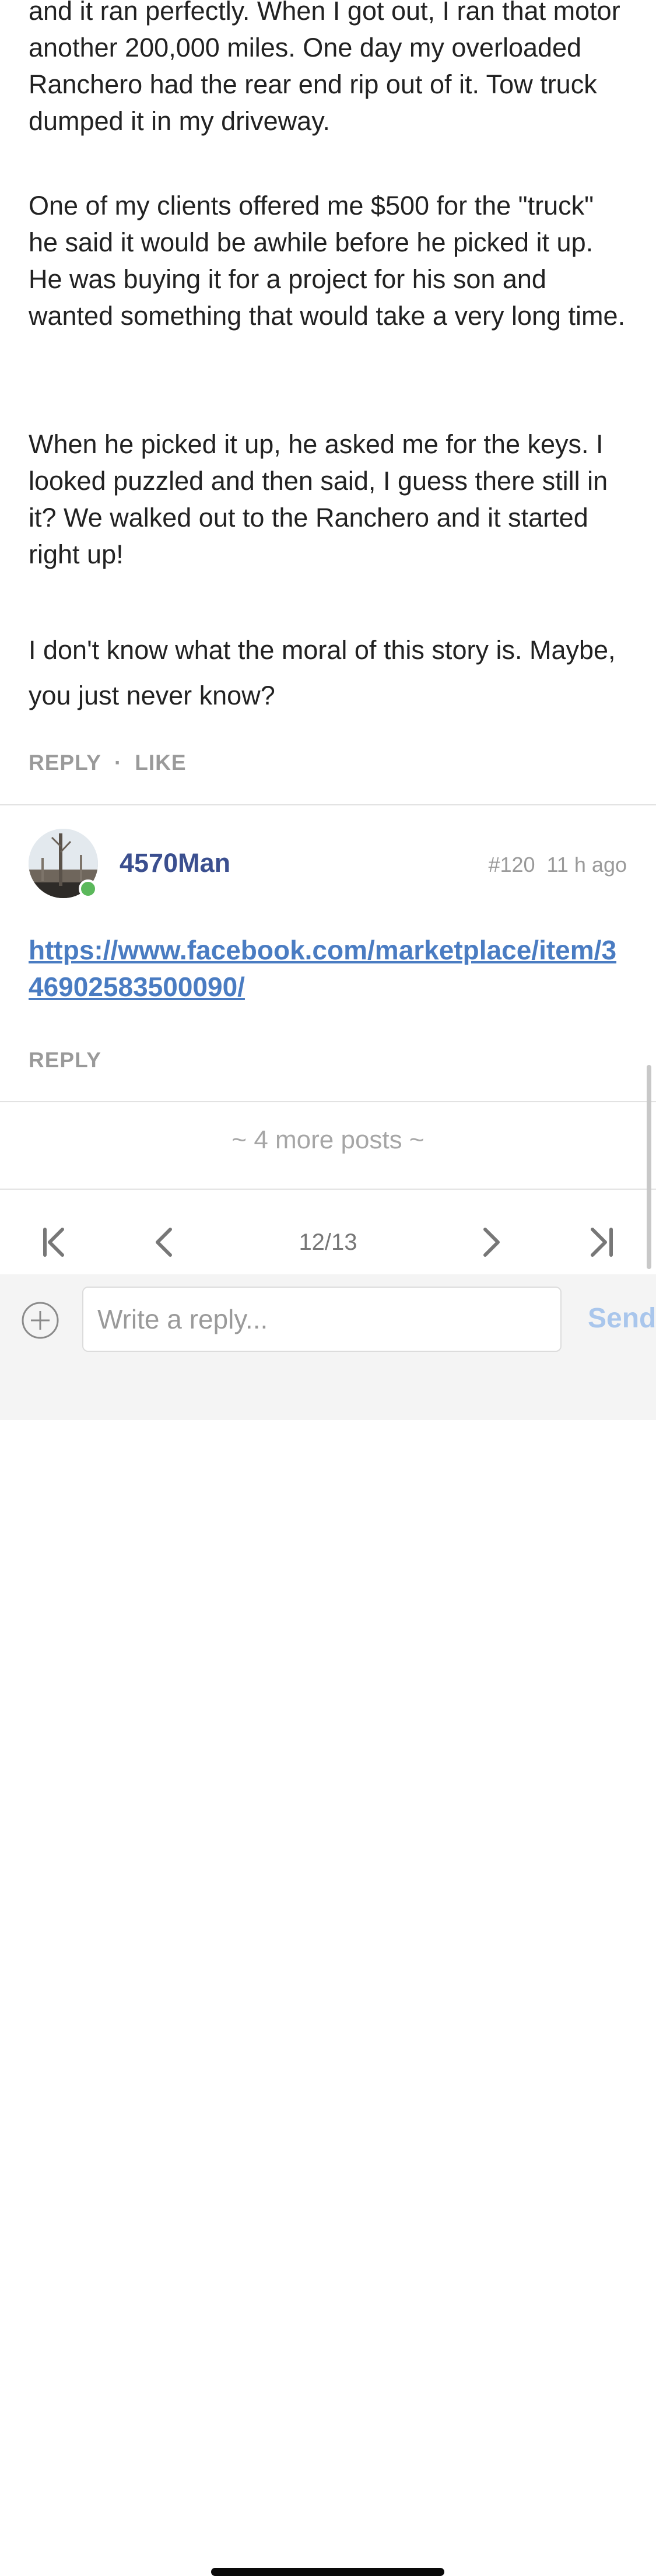 This screenshot has width=656, height=2576. Describe the element at coordinates (622, 1318) in the screenshot. I see `send-button: Send` at that location.